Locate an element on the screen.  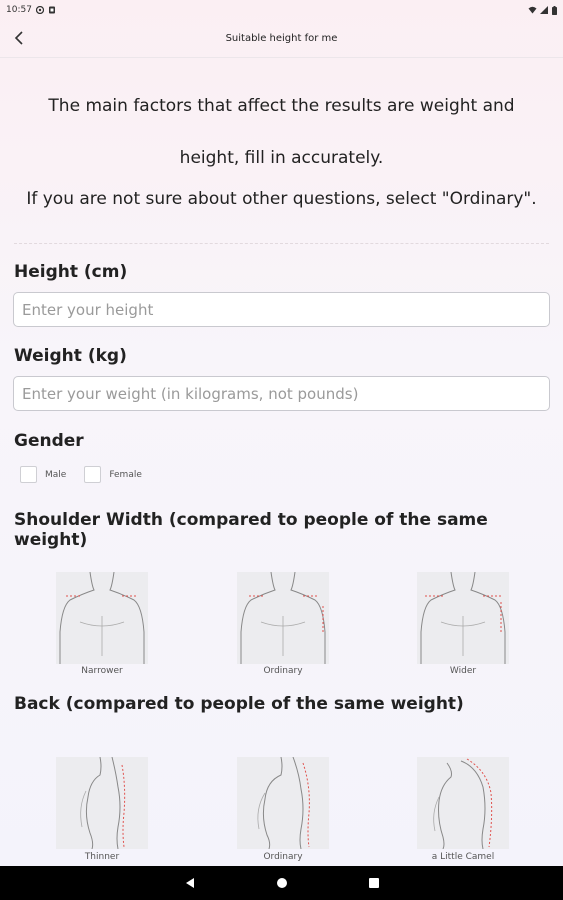
back-option-thinner is located at coordinates (102, 803).